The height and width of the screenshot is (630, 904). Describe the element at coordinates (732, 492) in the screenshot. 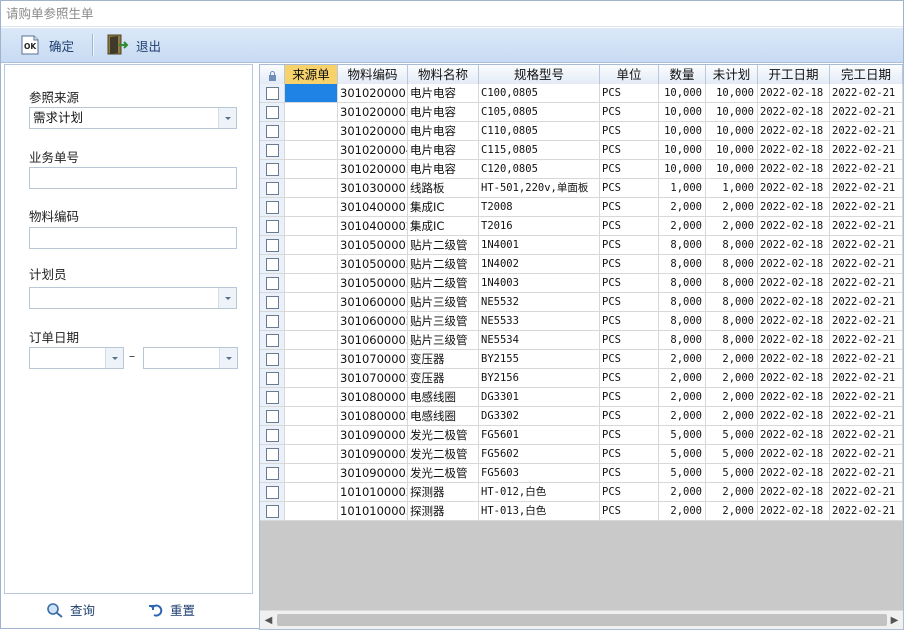

I see `cell-unplanned: 2,000` at that location.